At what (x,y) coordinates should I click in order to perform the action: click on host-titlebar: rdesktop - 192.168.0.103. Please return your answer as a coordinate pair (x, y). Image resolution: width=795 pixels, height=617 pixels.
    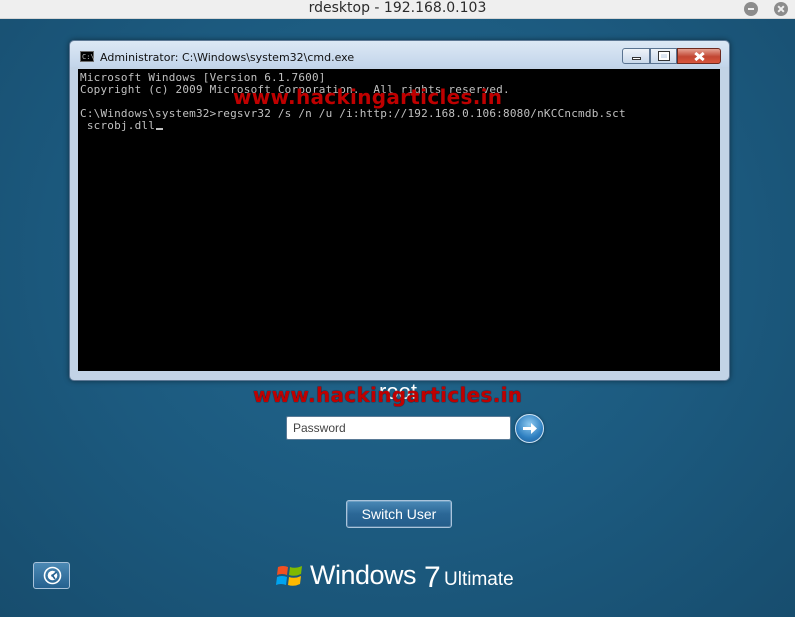
    Looking at the image, I should click on (397, 9).